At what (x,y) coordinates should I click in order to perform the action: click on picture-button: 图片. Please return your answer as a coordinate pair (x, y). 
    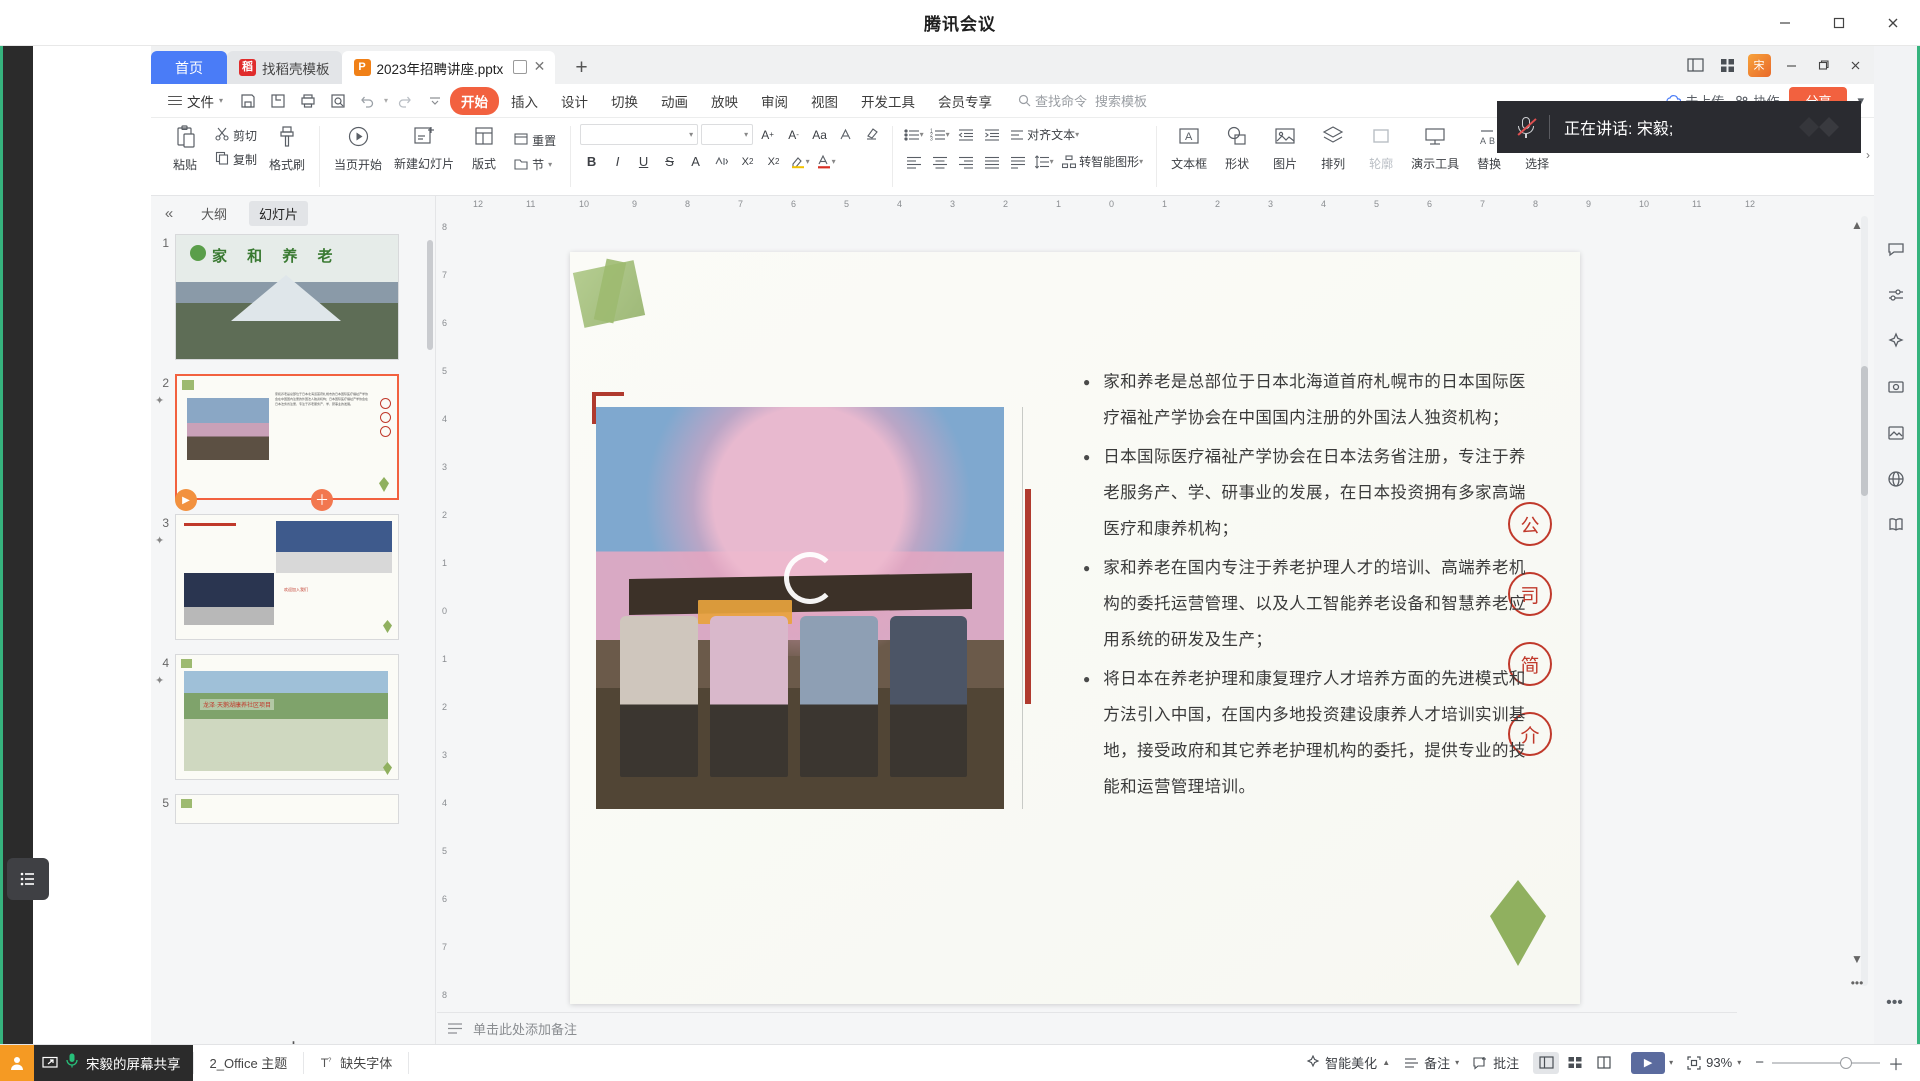
    Looking at the image, I should click on (1285, 148).